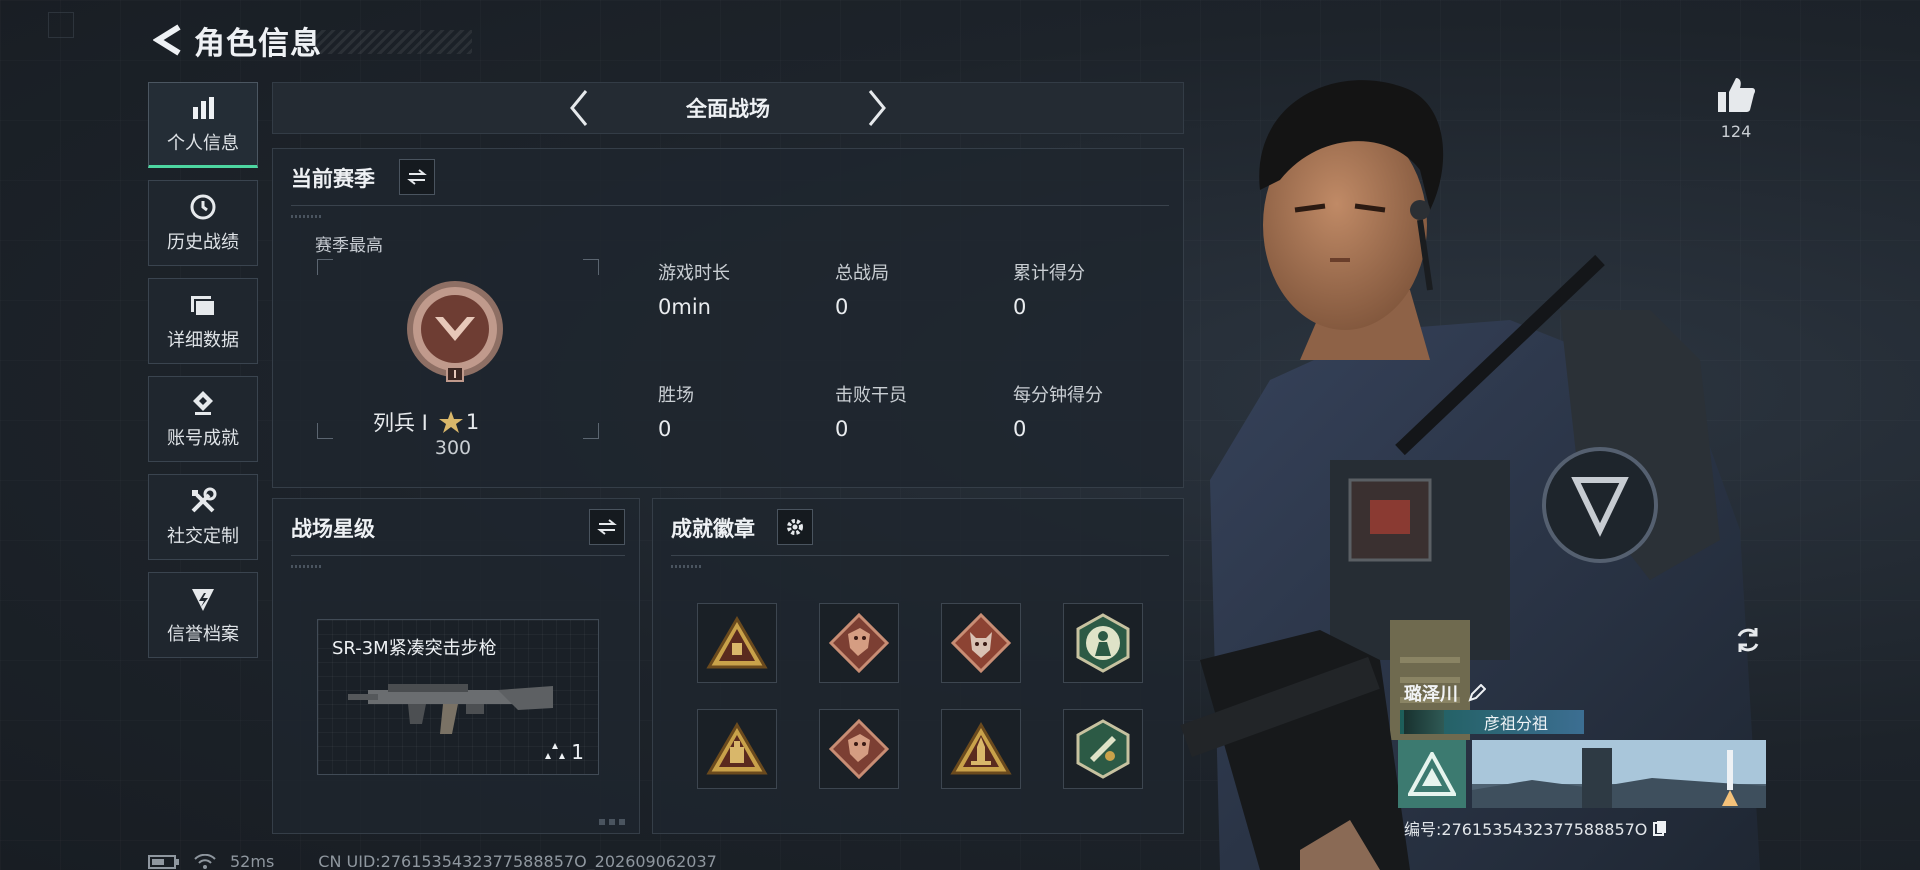  Describe the element at coordinates (333, 179) in the screenshot. I see `season-title: 当前赛季` at that location.